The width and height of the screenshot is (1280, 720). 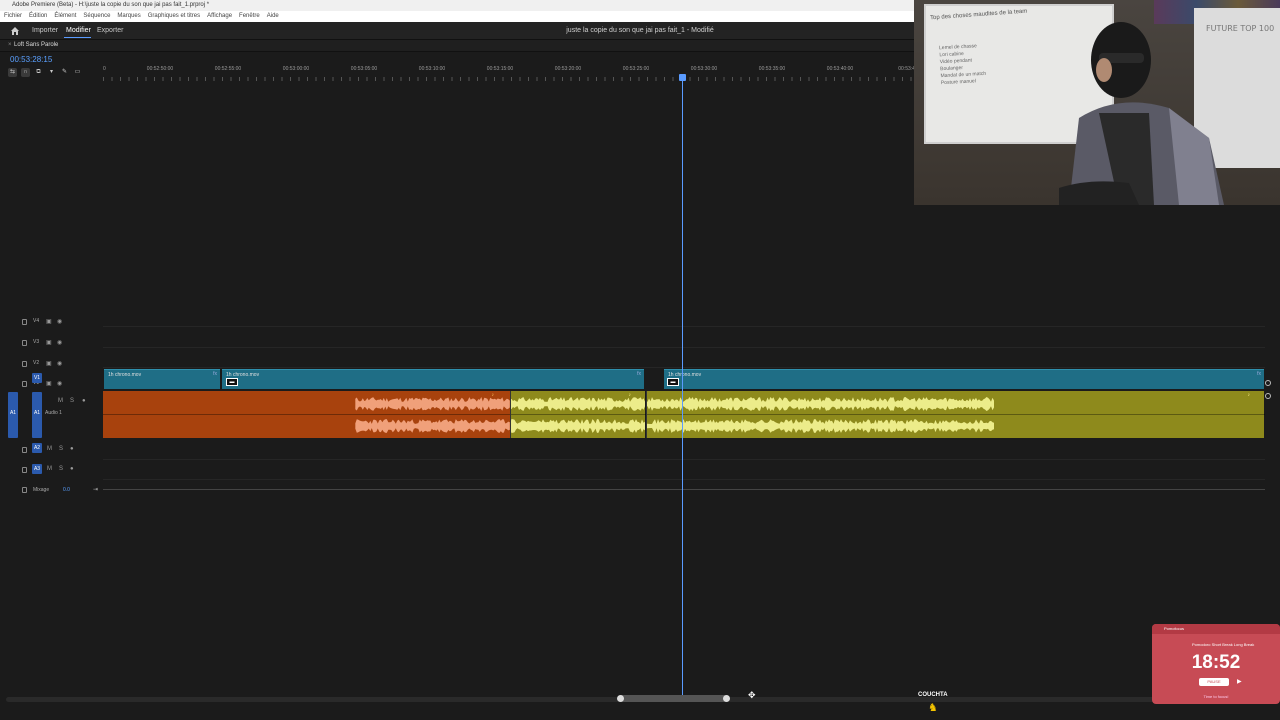 I want to click on ruler-label: 00:53:10:00, so click(x=432, y=69).